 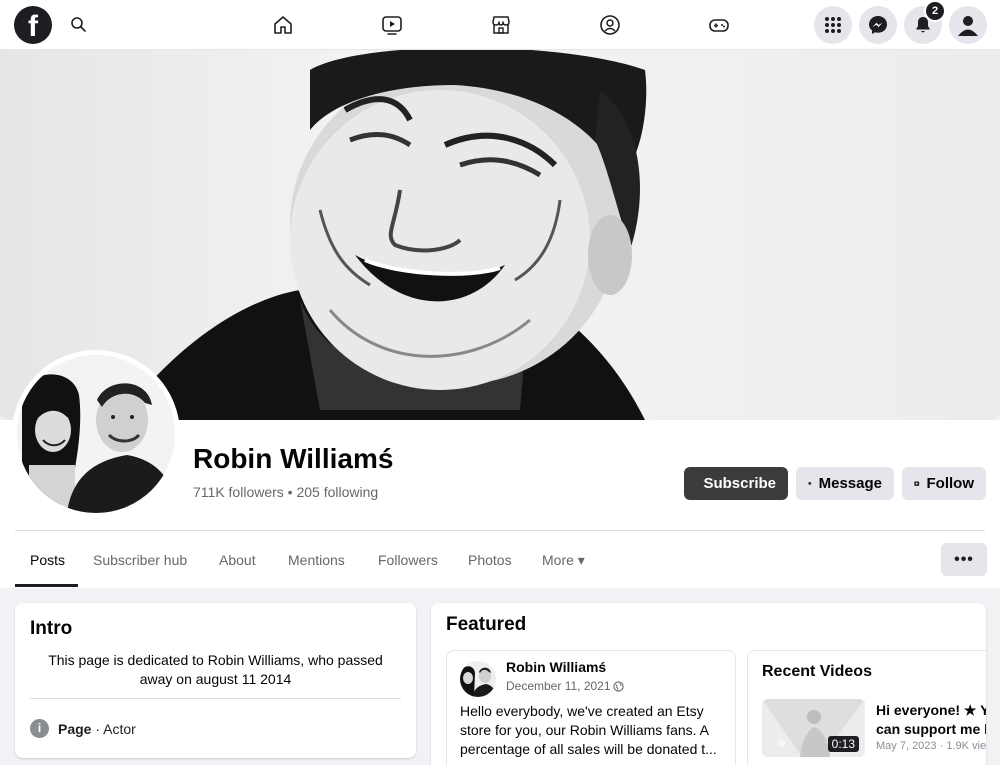 I want to click on video-title: Hi everyone! ★ Y can support me b, so click(x=931, y=720).